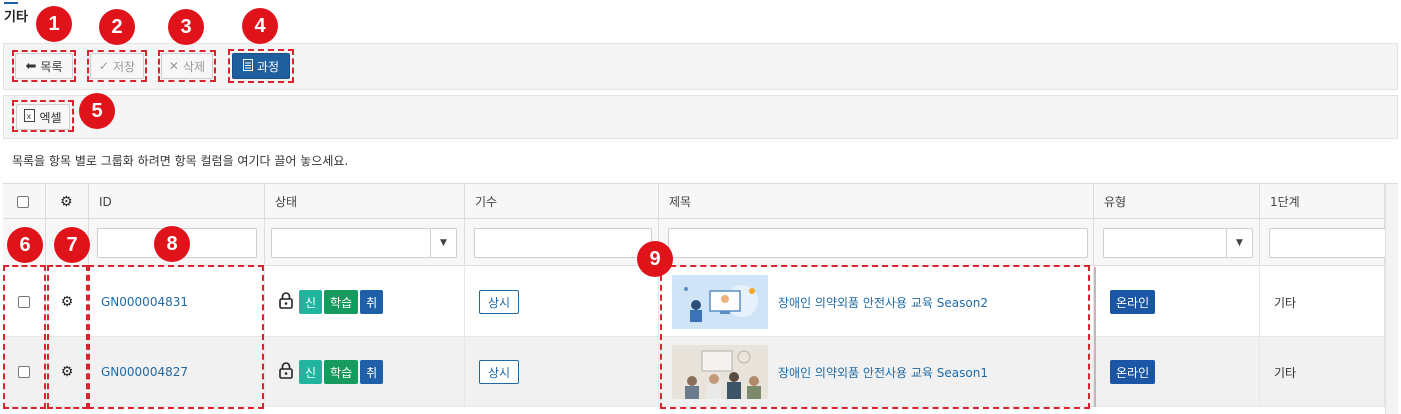 The height and width of the screenshot is (414, 1401). I want to click on row-id-cell: GN000004831, so click(177, 302).